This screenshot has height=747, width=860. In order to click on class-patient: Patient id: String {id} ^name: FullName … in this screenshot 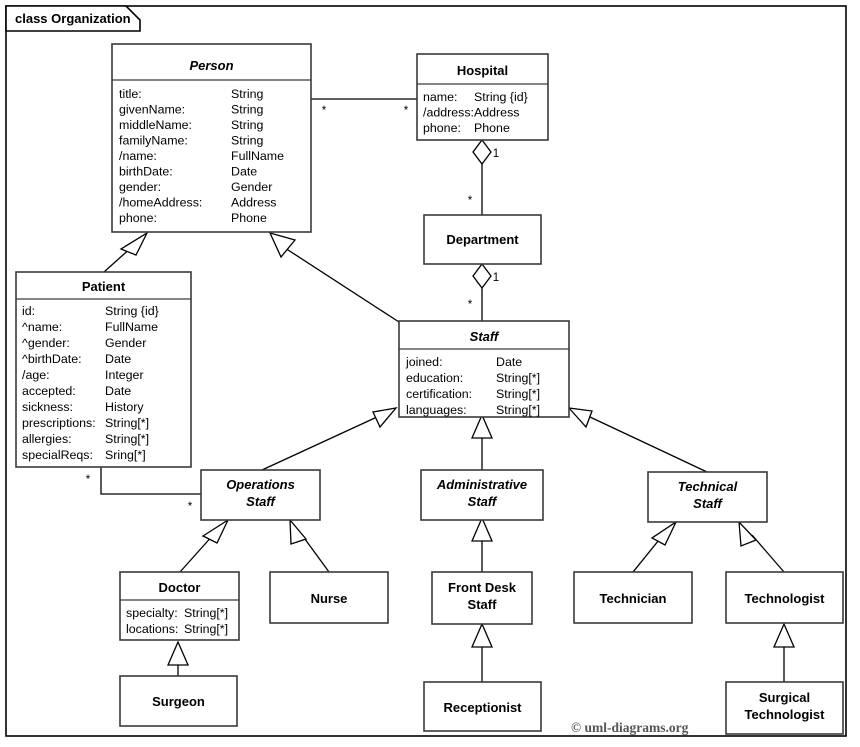, I will do `click(103, 369)`.